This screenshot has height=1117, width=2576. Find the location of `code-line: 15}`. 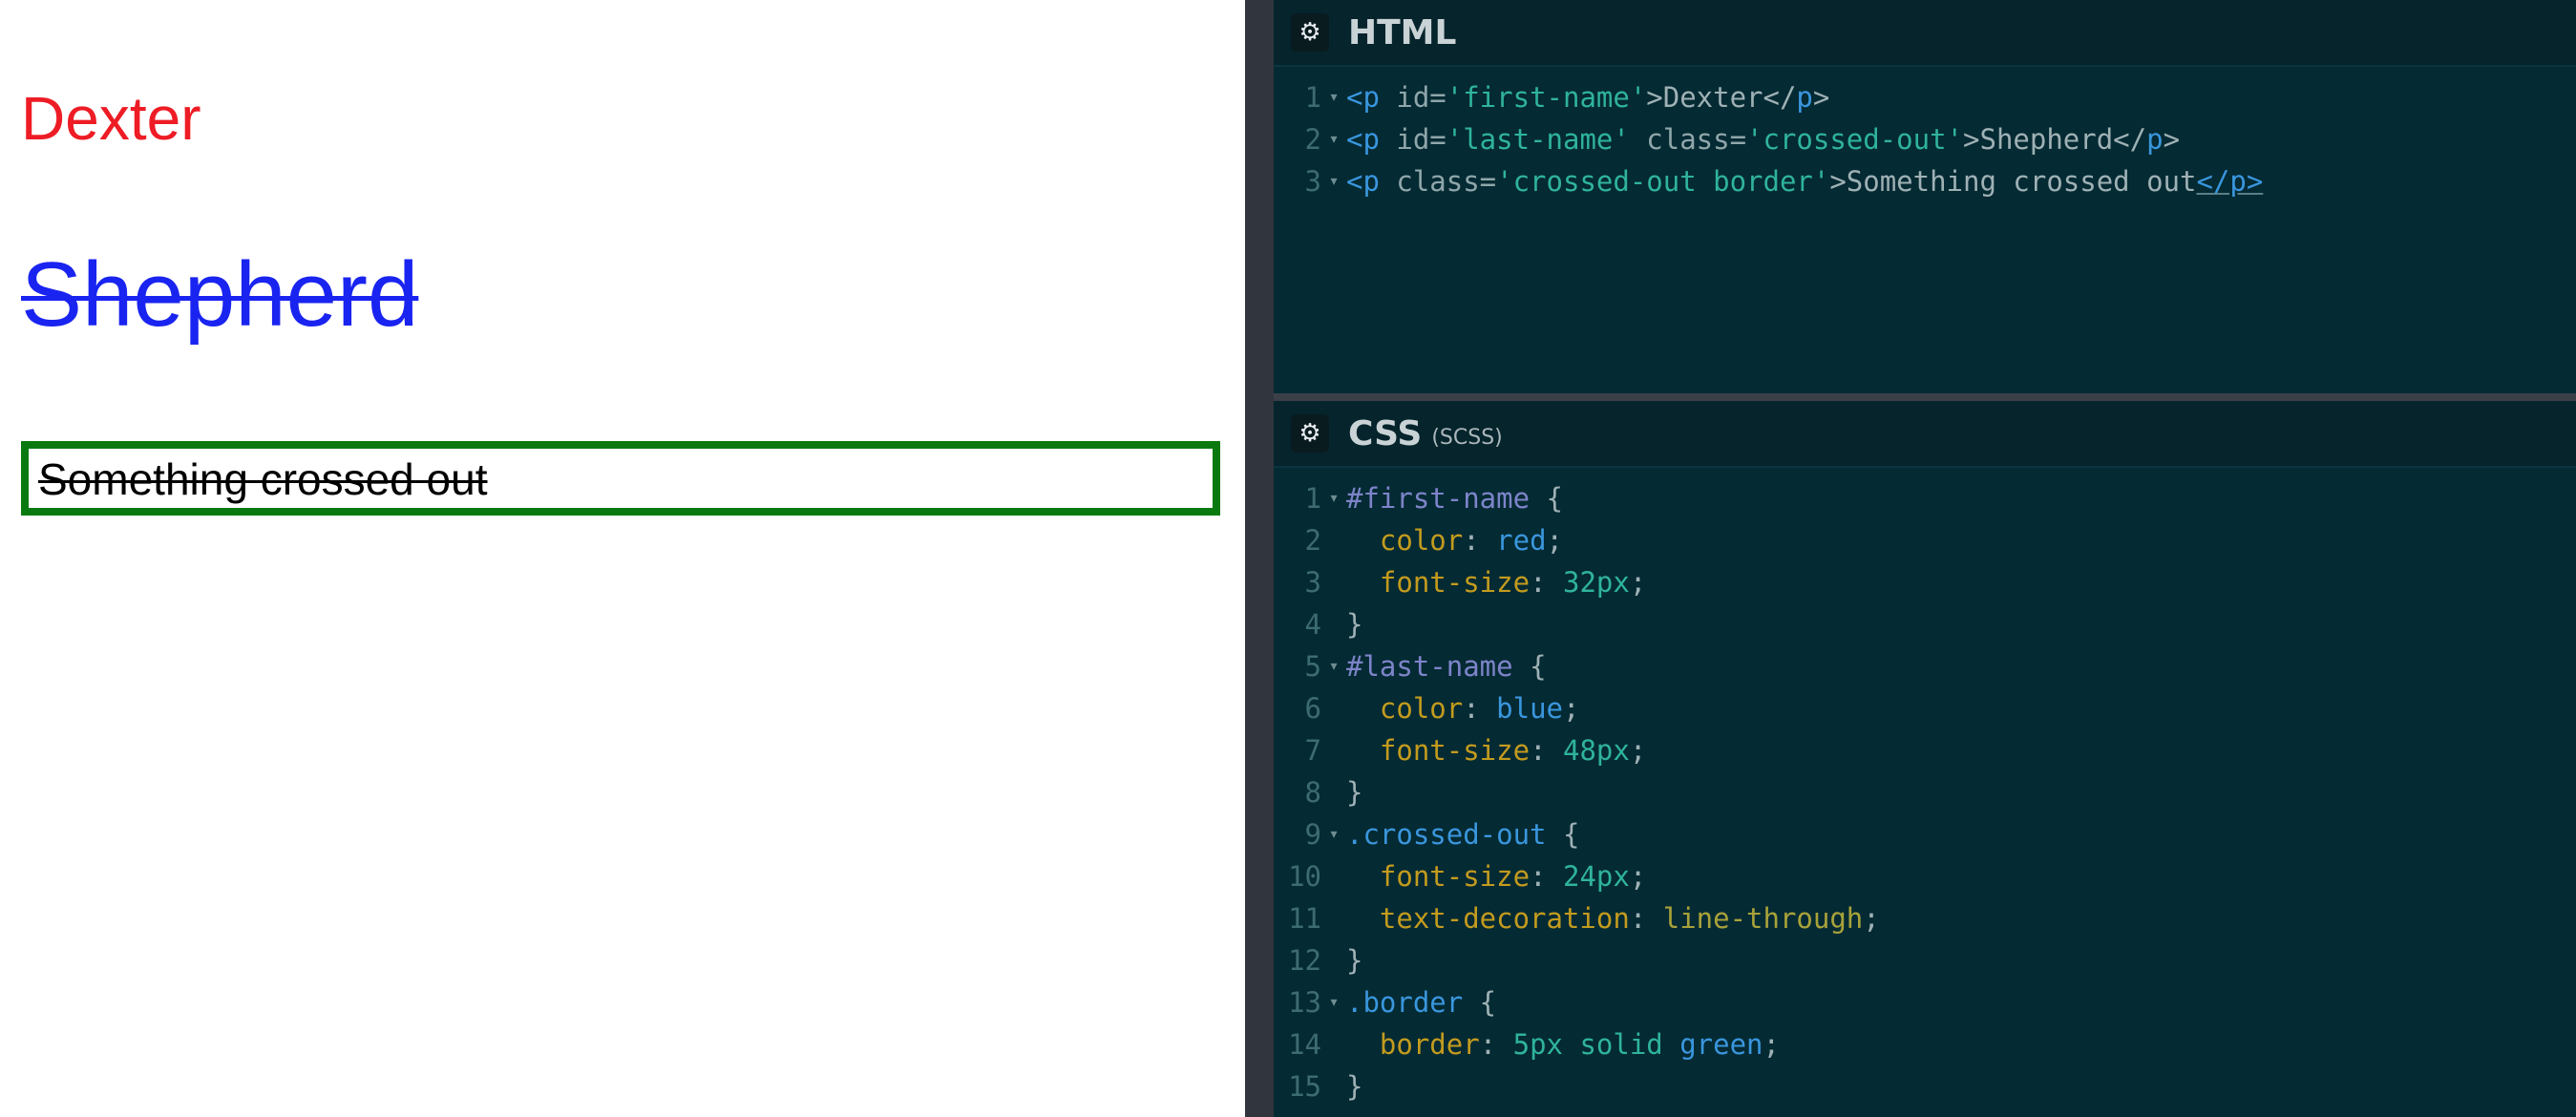

code-line: 15} is located at coordinates (1925, 1086).